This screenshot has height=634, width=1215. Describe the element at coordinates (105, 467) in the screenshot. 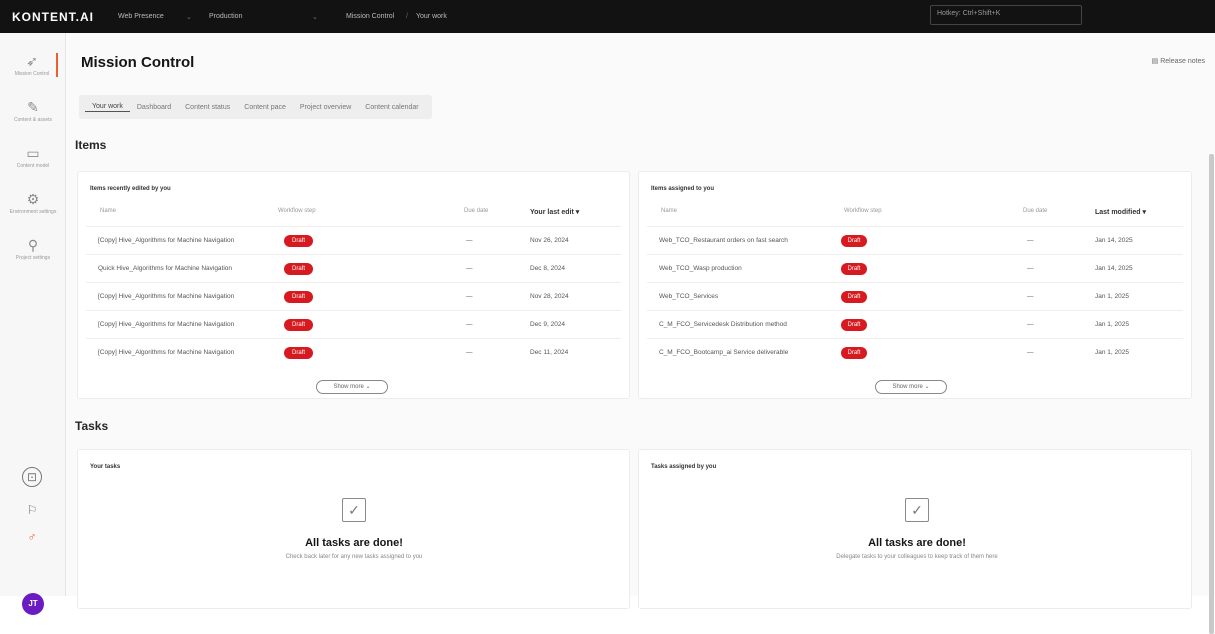

I see `card-title: Your tasks` at that location.